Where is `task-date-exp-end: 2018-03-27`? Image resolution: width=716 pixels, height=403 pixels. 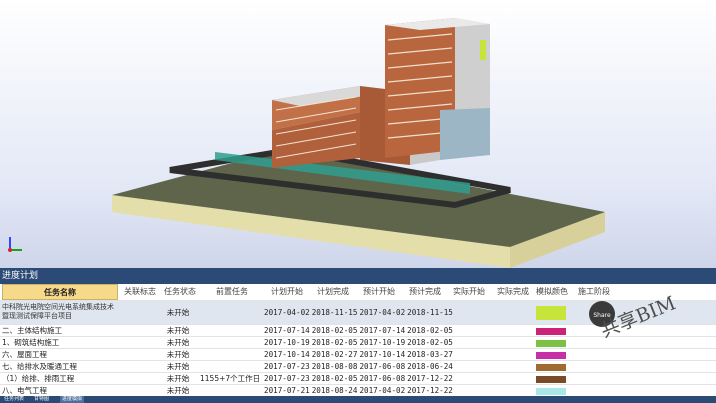 task-date-exp-end: 2018-03-27 is located at coordinates (430, 354).